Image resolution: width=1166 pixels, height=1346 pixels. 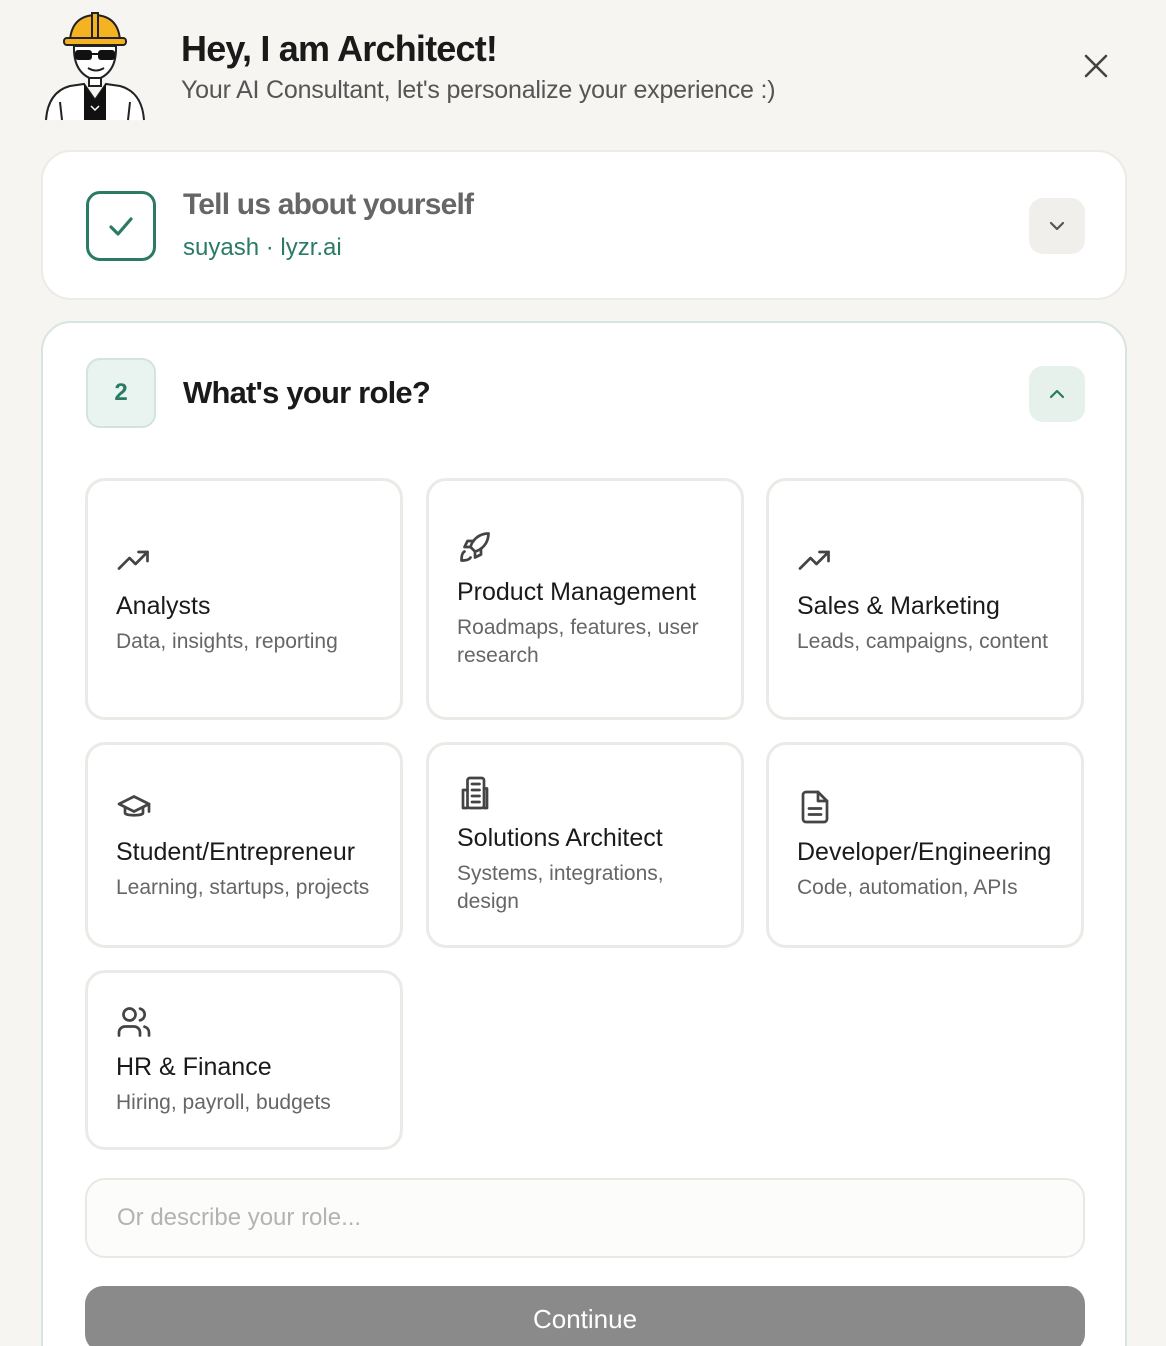 What do you see at coordinates (907, 887) in the screenshot?
I see `role-description: Code, automation, APIs` at bounding box center [907, 887].